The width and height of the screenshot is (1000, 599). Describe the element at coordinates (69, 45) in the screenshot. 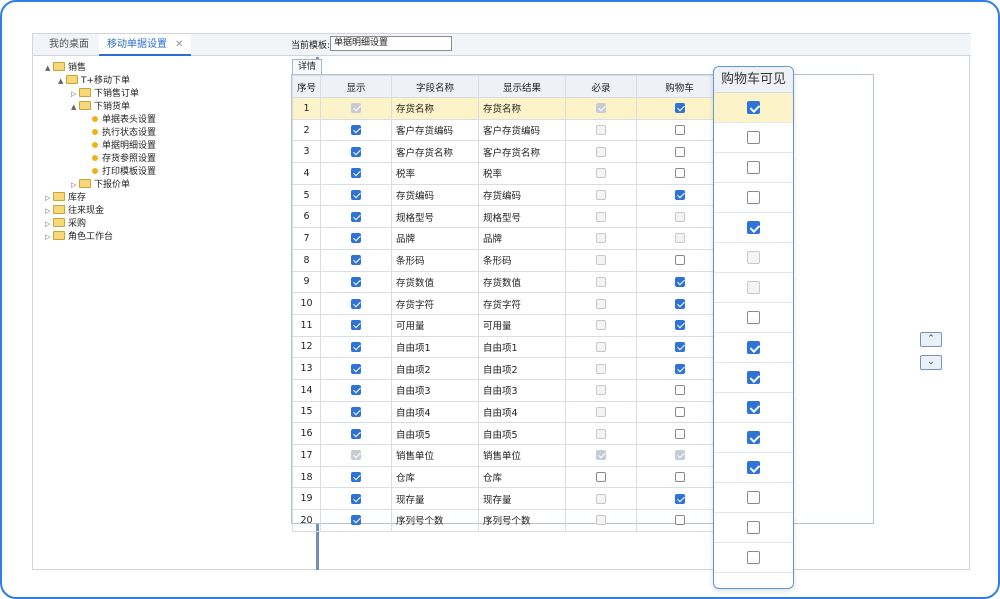

I see `tab-my-desktop: 我的桌面` at that location.